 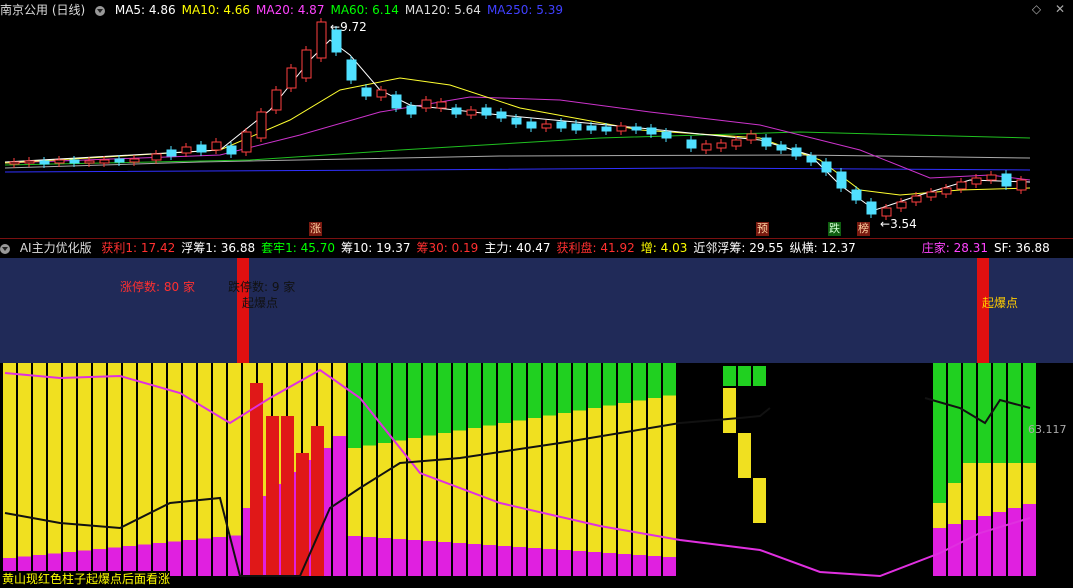 What do you see at coordinates (762, 229) in the screenshot?
I see `tag-yu: 预` at bounding box center [762, 229].